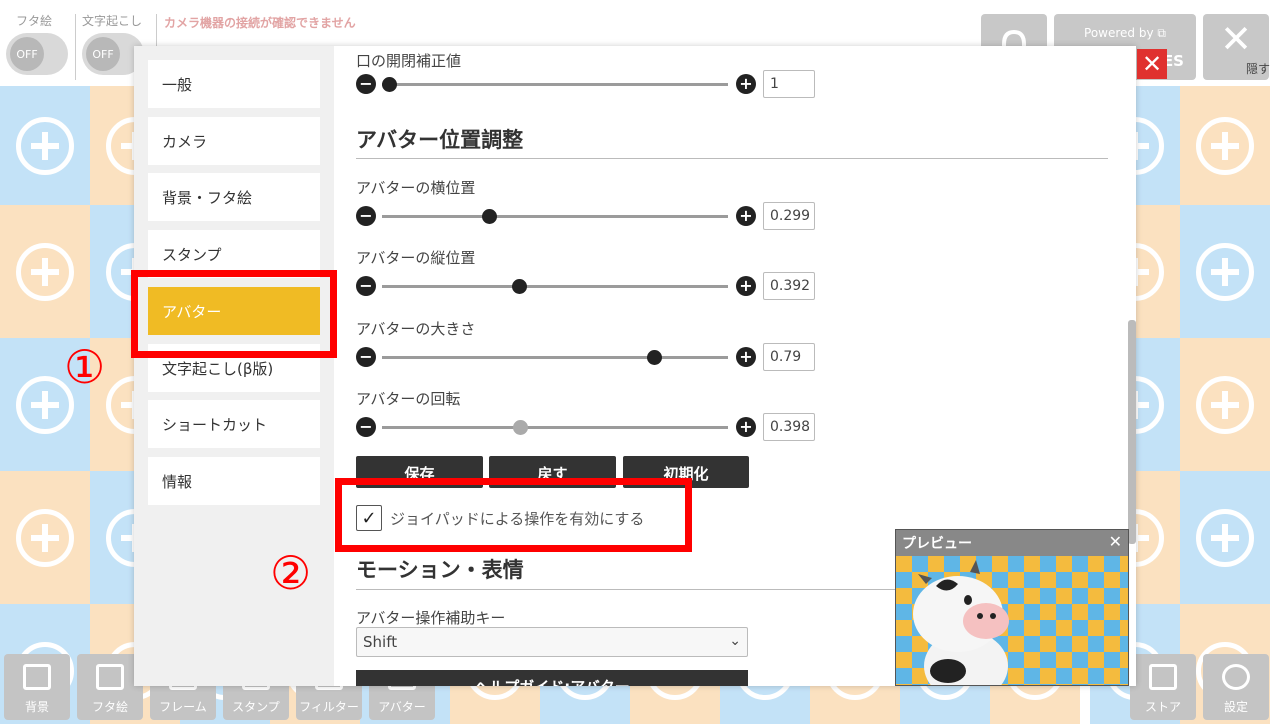 The height and width of the screenshot is (724, 1278). What do you see at coordinates (552, 642) in the screenshot?
I see `helper-key-select: Shift ⌄` at bounding box center [552, 642].